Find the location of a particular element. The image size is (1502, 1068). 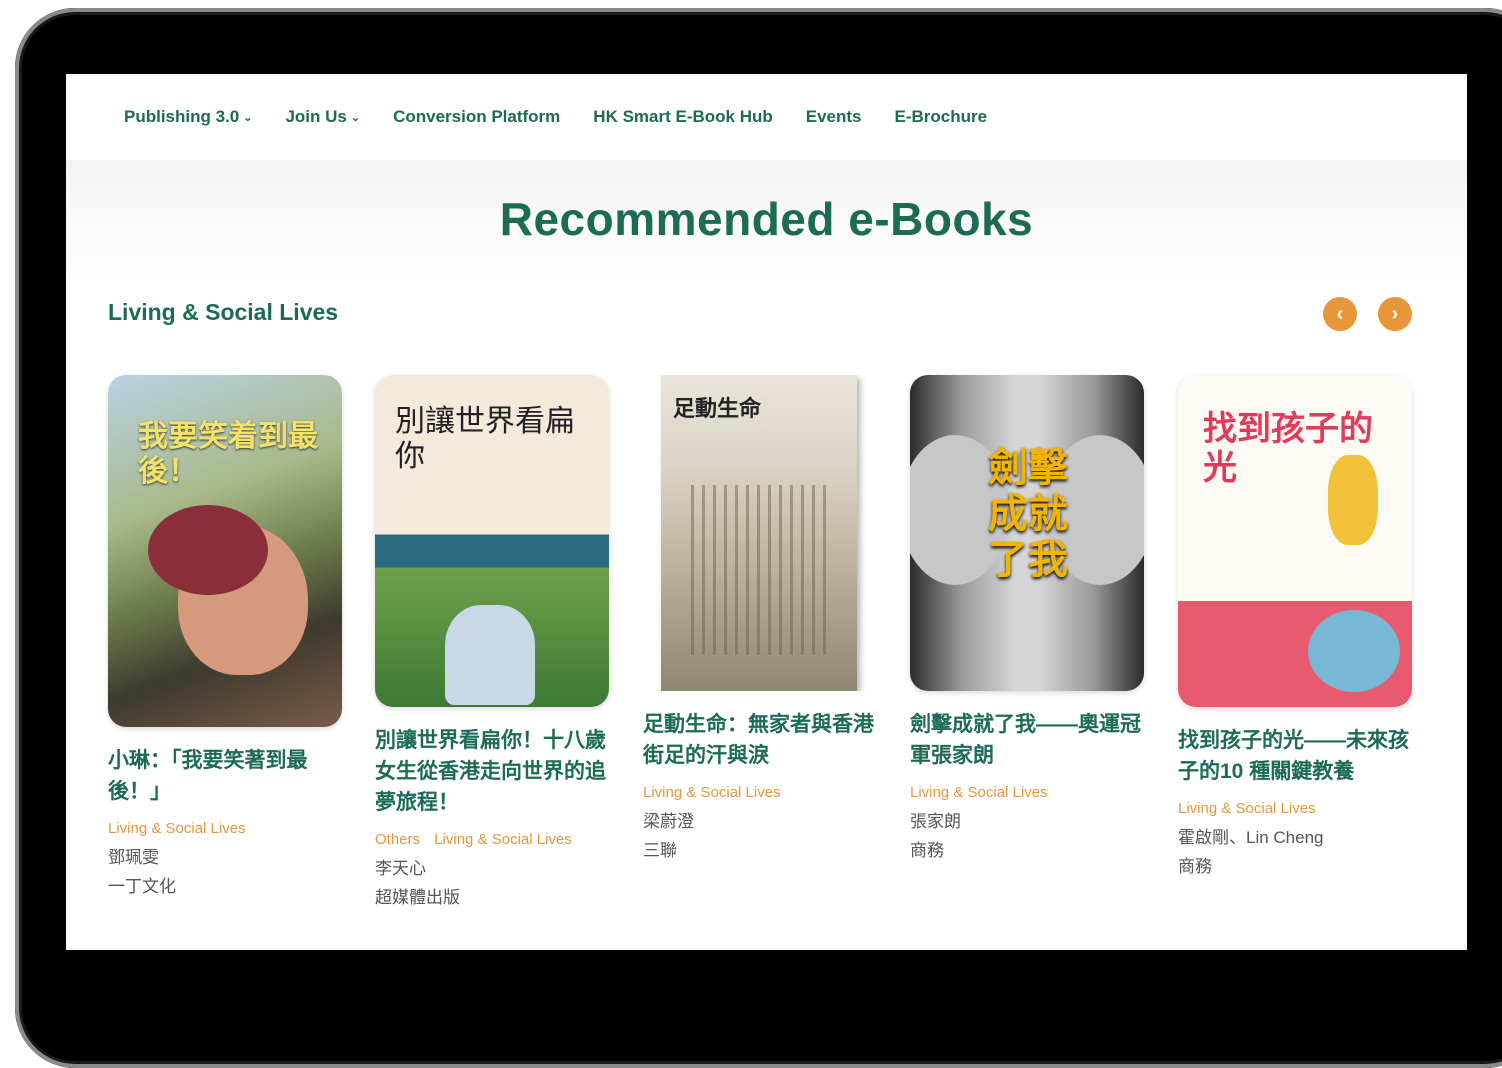

book-cover: 我要笑着到最後！ is located at coordinates (225, 551).